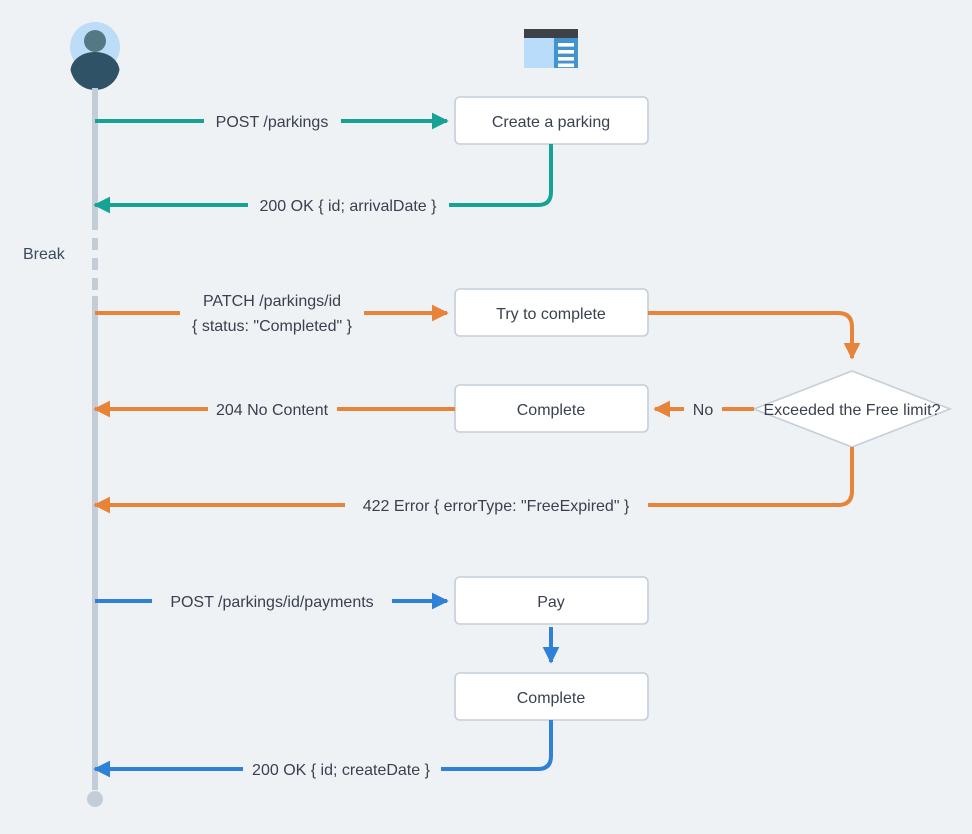 Image resolution: width=972 pixels, height=834 pixels. What do you see at coordinates (551, 602) in the screenshot?
I see `node-pay-label: Pay` at bounding box center [551, 602].